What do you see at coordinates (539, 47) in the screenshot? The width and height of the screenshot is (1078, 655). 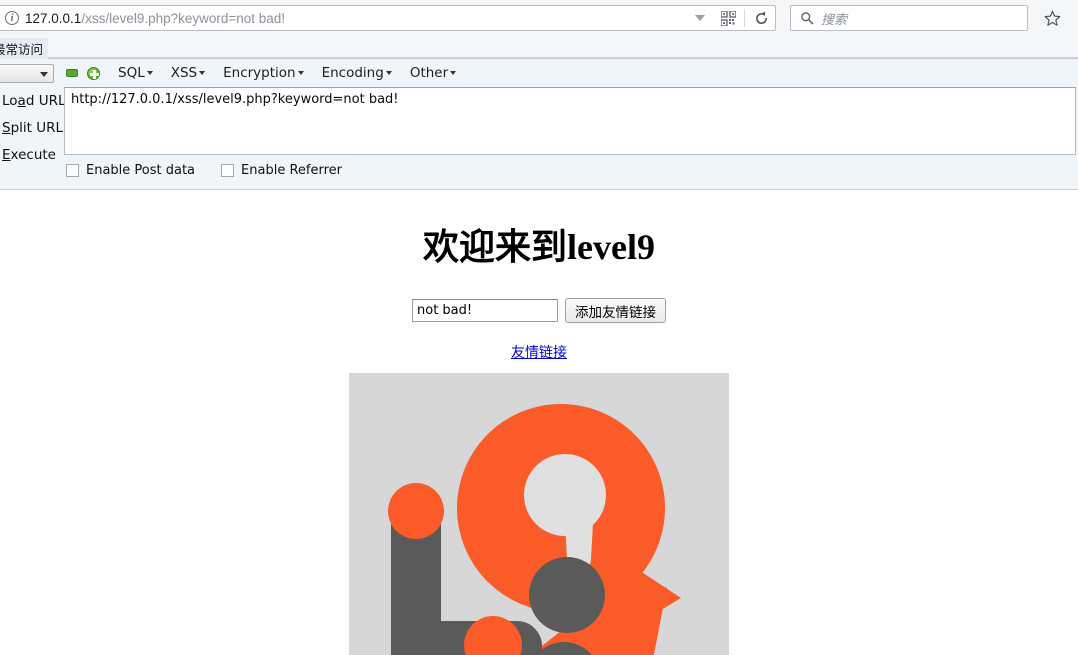 I see `bookmarks-bar: 最常访问` at bounding box center [539, 47].